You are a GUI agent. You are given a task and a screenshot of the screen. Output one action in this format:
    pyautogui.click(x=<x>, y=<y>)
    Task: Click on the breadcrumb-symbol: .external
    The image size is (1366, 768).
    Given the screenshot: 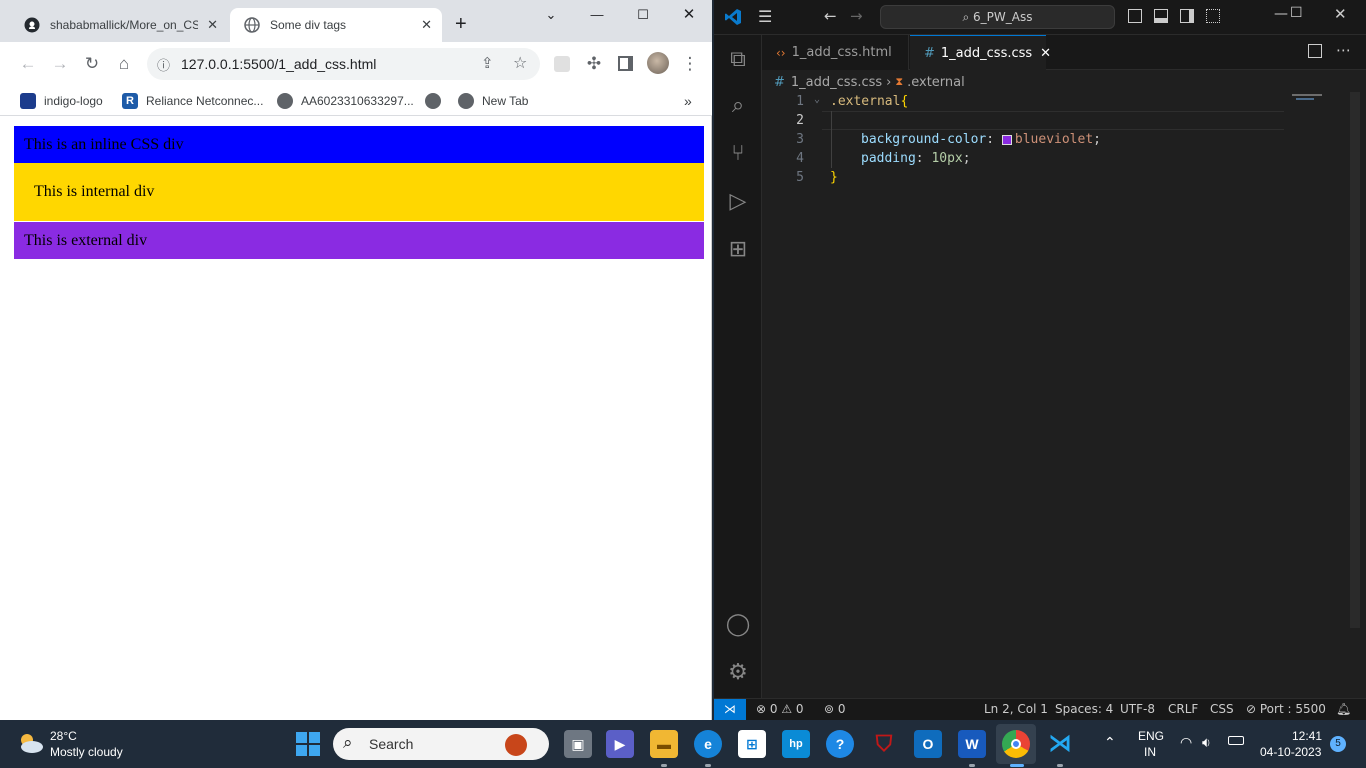 What is the action you would take?
    pyautogui.click(x=936, y=82)
    